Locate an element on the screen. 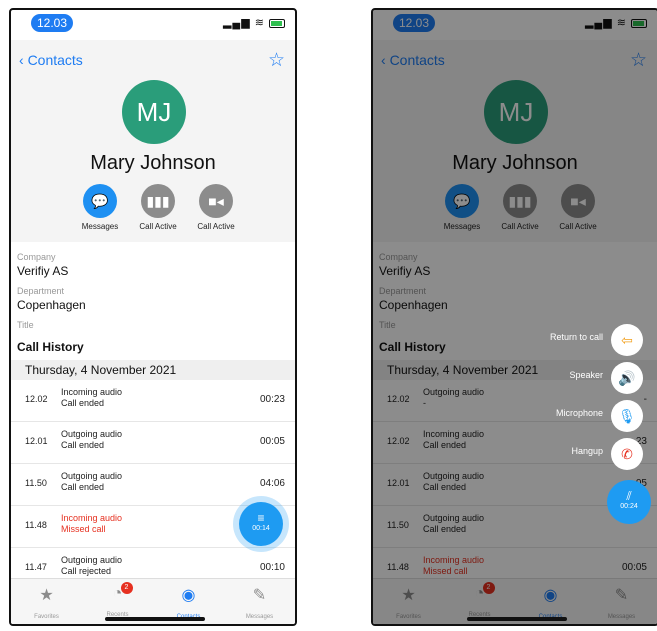  call-time: 12.02 is located at coordinates (36, 399).